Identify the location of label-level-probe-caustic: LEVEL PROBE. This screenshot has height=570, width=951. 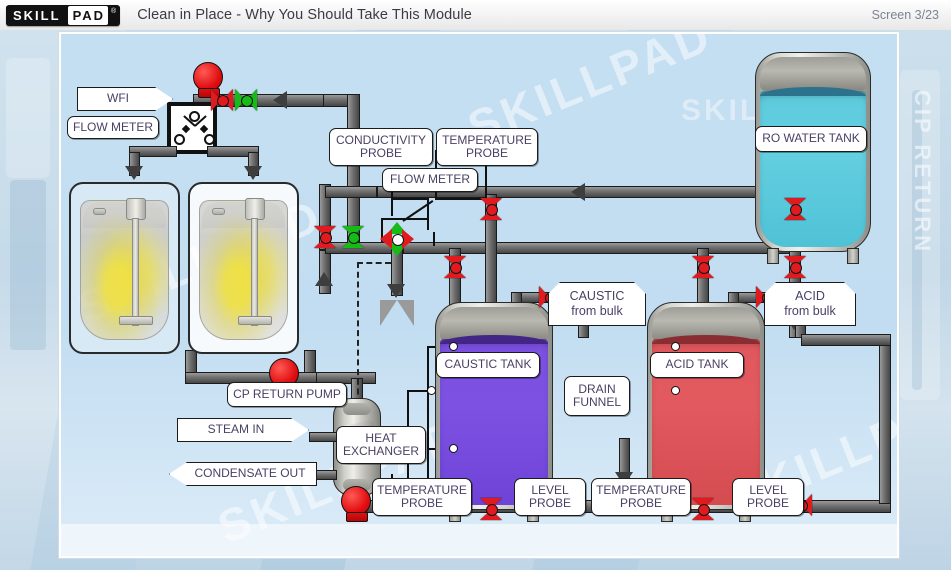
(550, 497).